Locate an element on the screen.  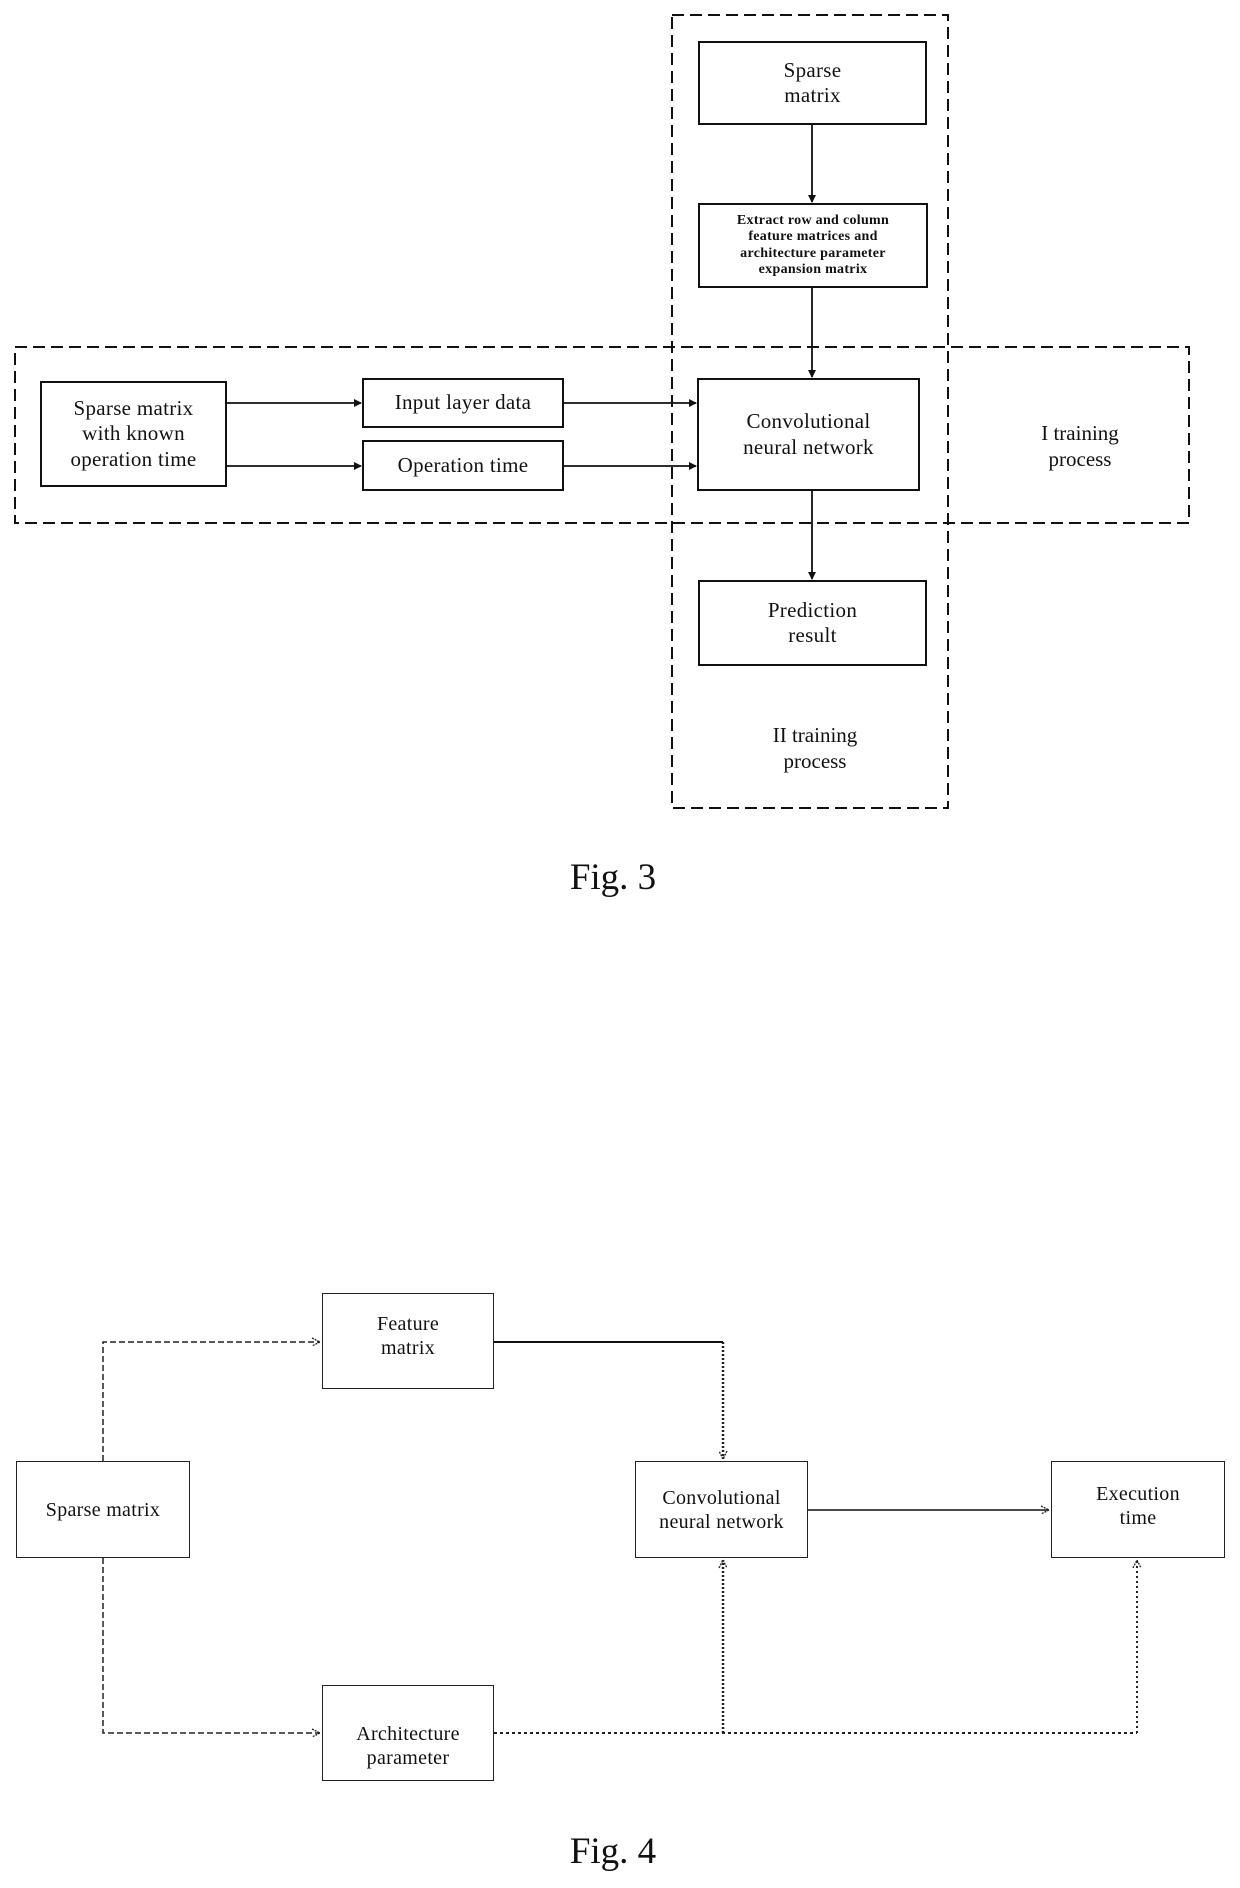
node-text: Extract row and column is located at coordinates (813, 221).